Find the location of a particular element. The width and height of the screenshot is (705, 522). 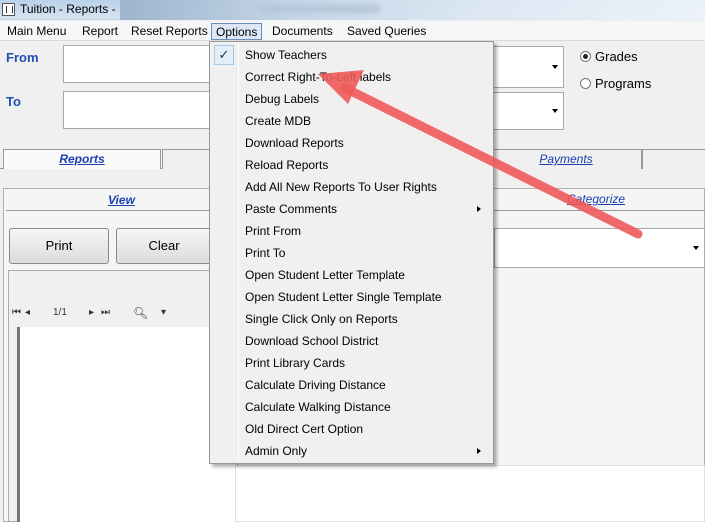

from-input is located at coordinates (138, 64).